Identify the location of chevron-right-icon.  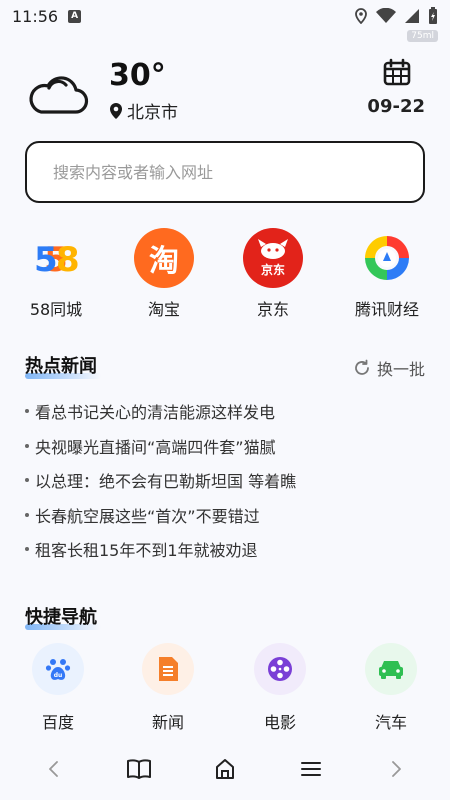
(396, 769).